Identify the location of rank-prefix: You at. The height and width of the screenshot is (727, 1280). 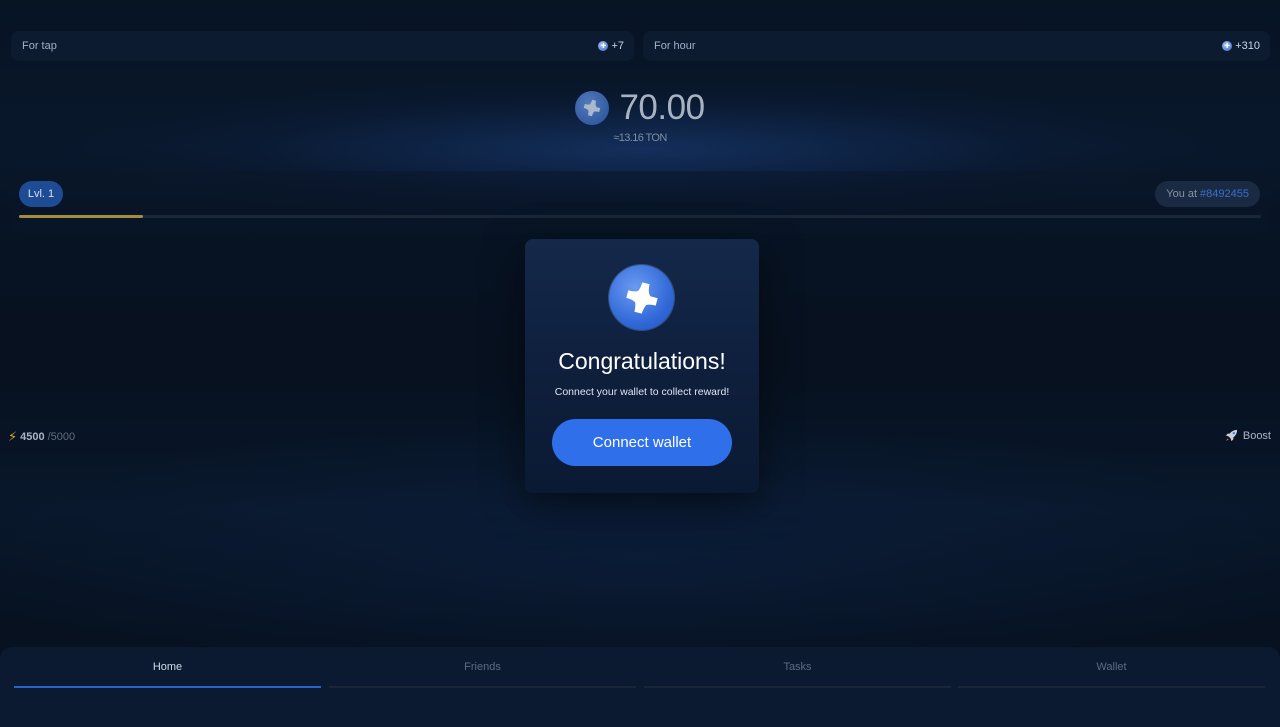
(1182, 194).